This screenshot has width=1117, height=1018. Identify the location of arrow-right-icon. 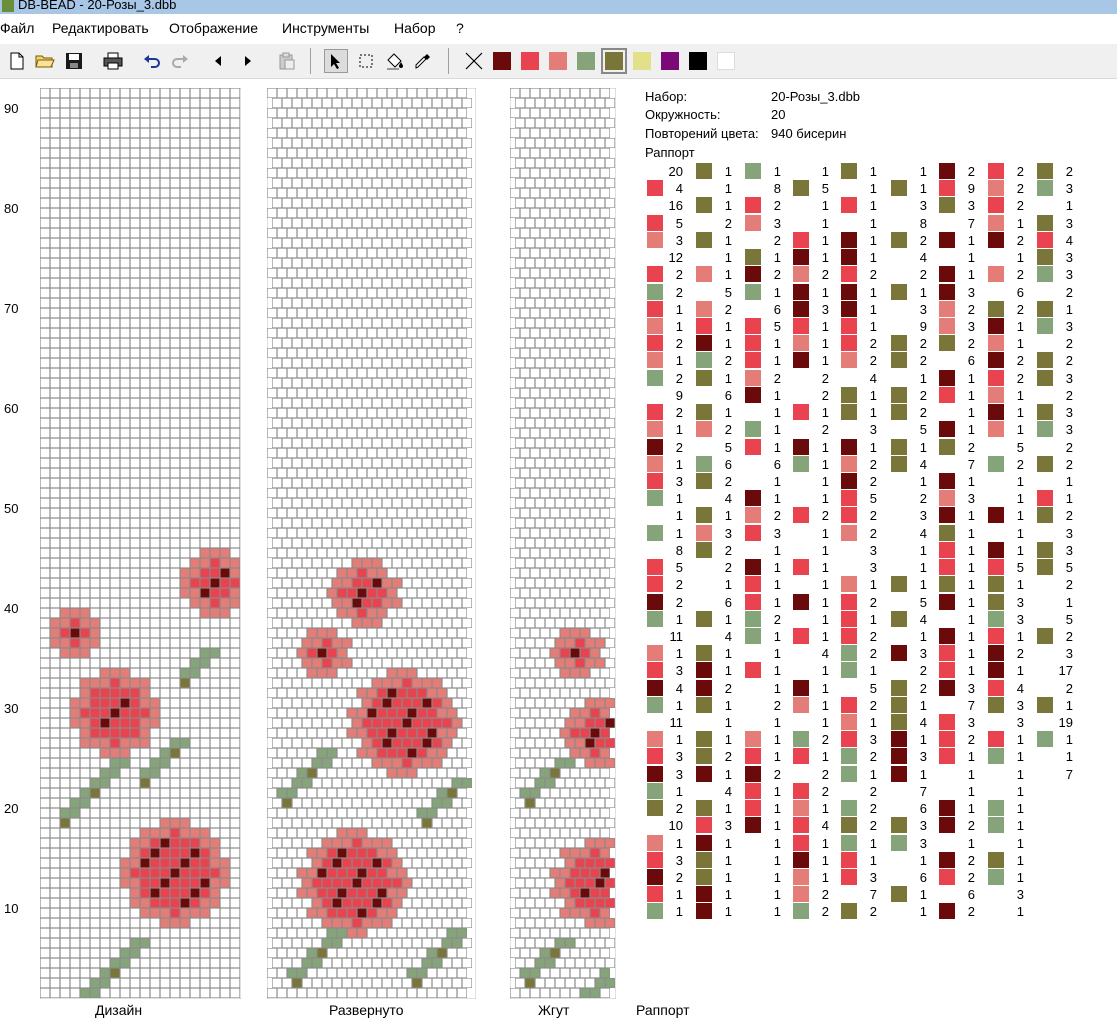
(248, 61).